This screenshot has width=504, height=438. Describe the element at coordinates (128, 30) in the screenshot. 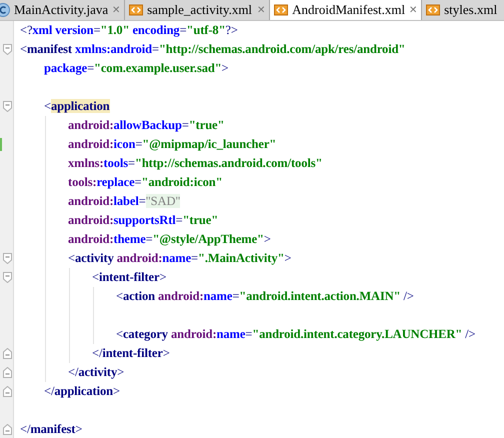

I see `code-line: <?xml version="1.0" encoding="utf-8"?>` at that location.